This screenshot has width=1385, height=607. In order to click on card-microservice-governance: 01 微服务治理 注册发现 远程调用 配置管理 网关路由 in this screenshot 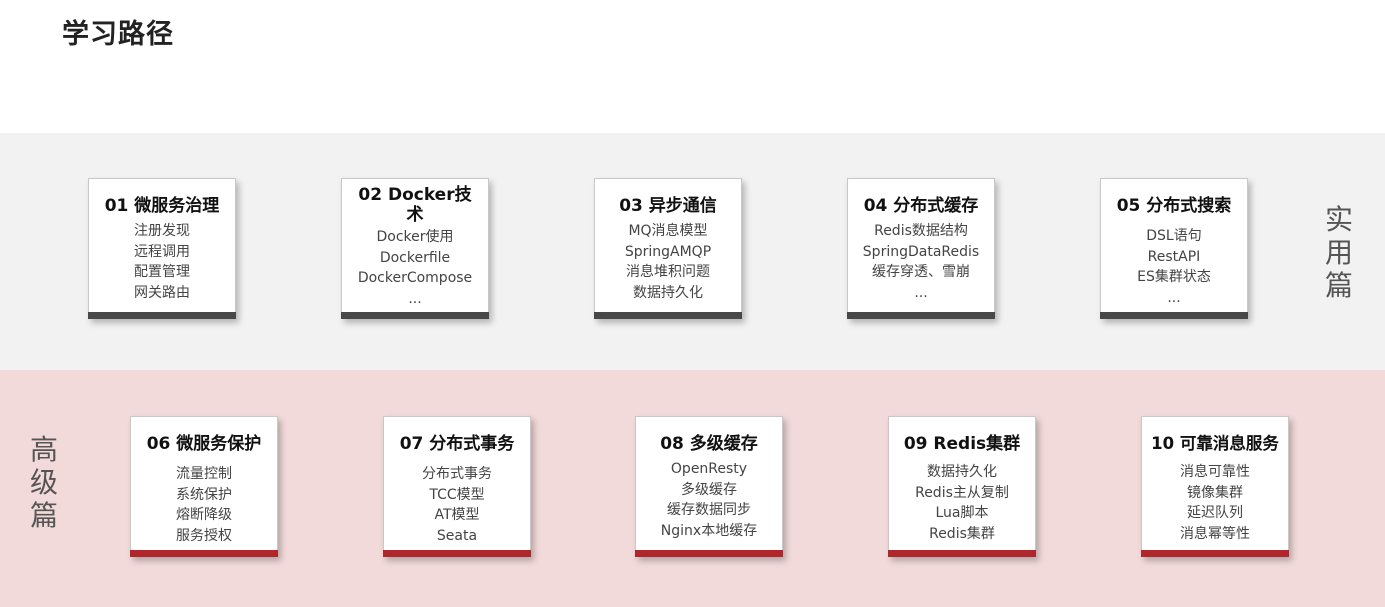, I will do `click(162, 248)`.